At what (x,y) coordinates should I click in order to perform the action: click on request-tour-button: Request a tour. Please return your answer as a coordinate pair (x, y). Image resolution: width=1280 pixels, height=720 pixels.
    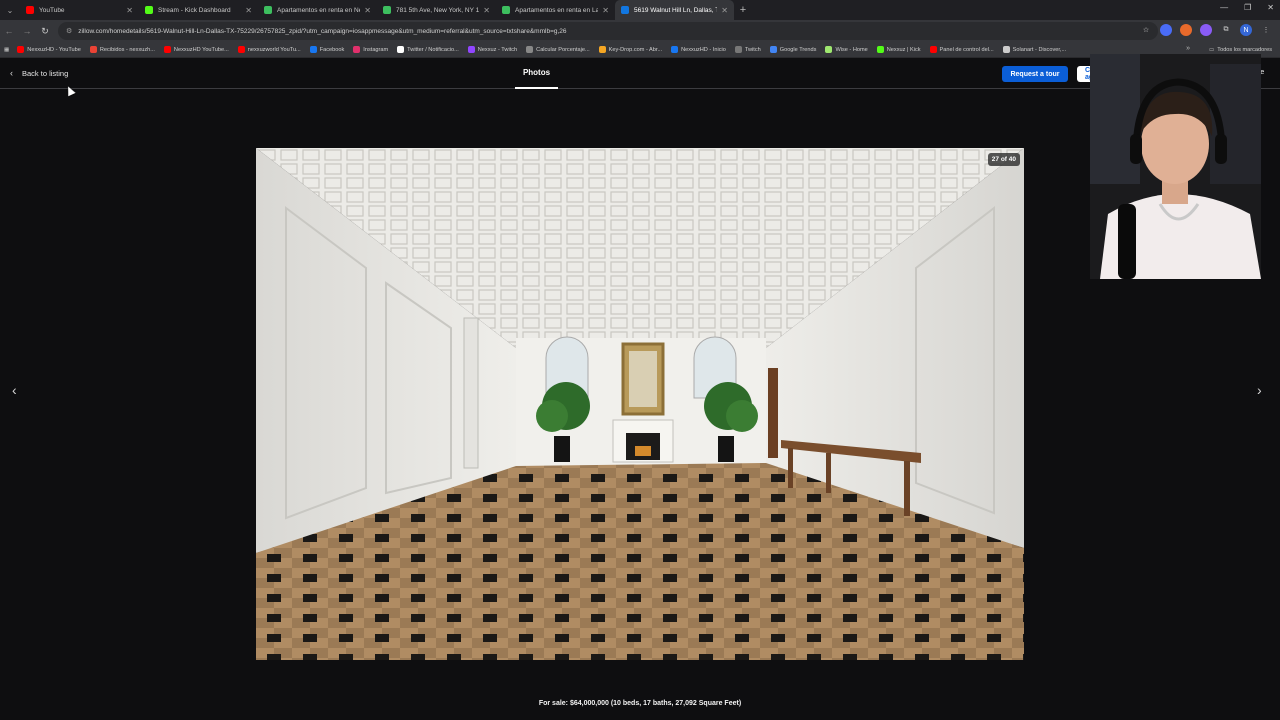
    Looking at the image, I should click on (1035, 74).